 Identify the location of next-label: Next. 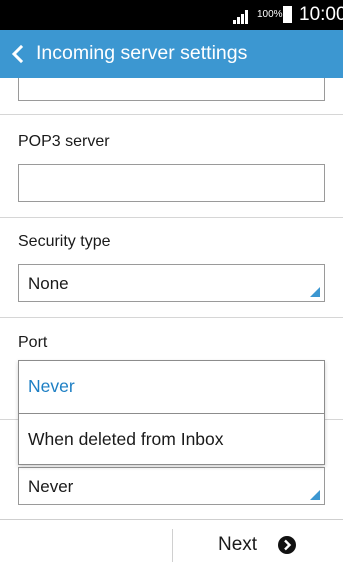
(238, 544).